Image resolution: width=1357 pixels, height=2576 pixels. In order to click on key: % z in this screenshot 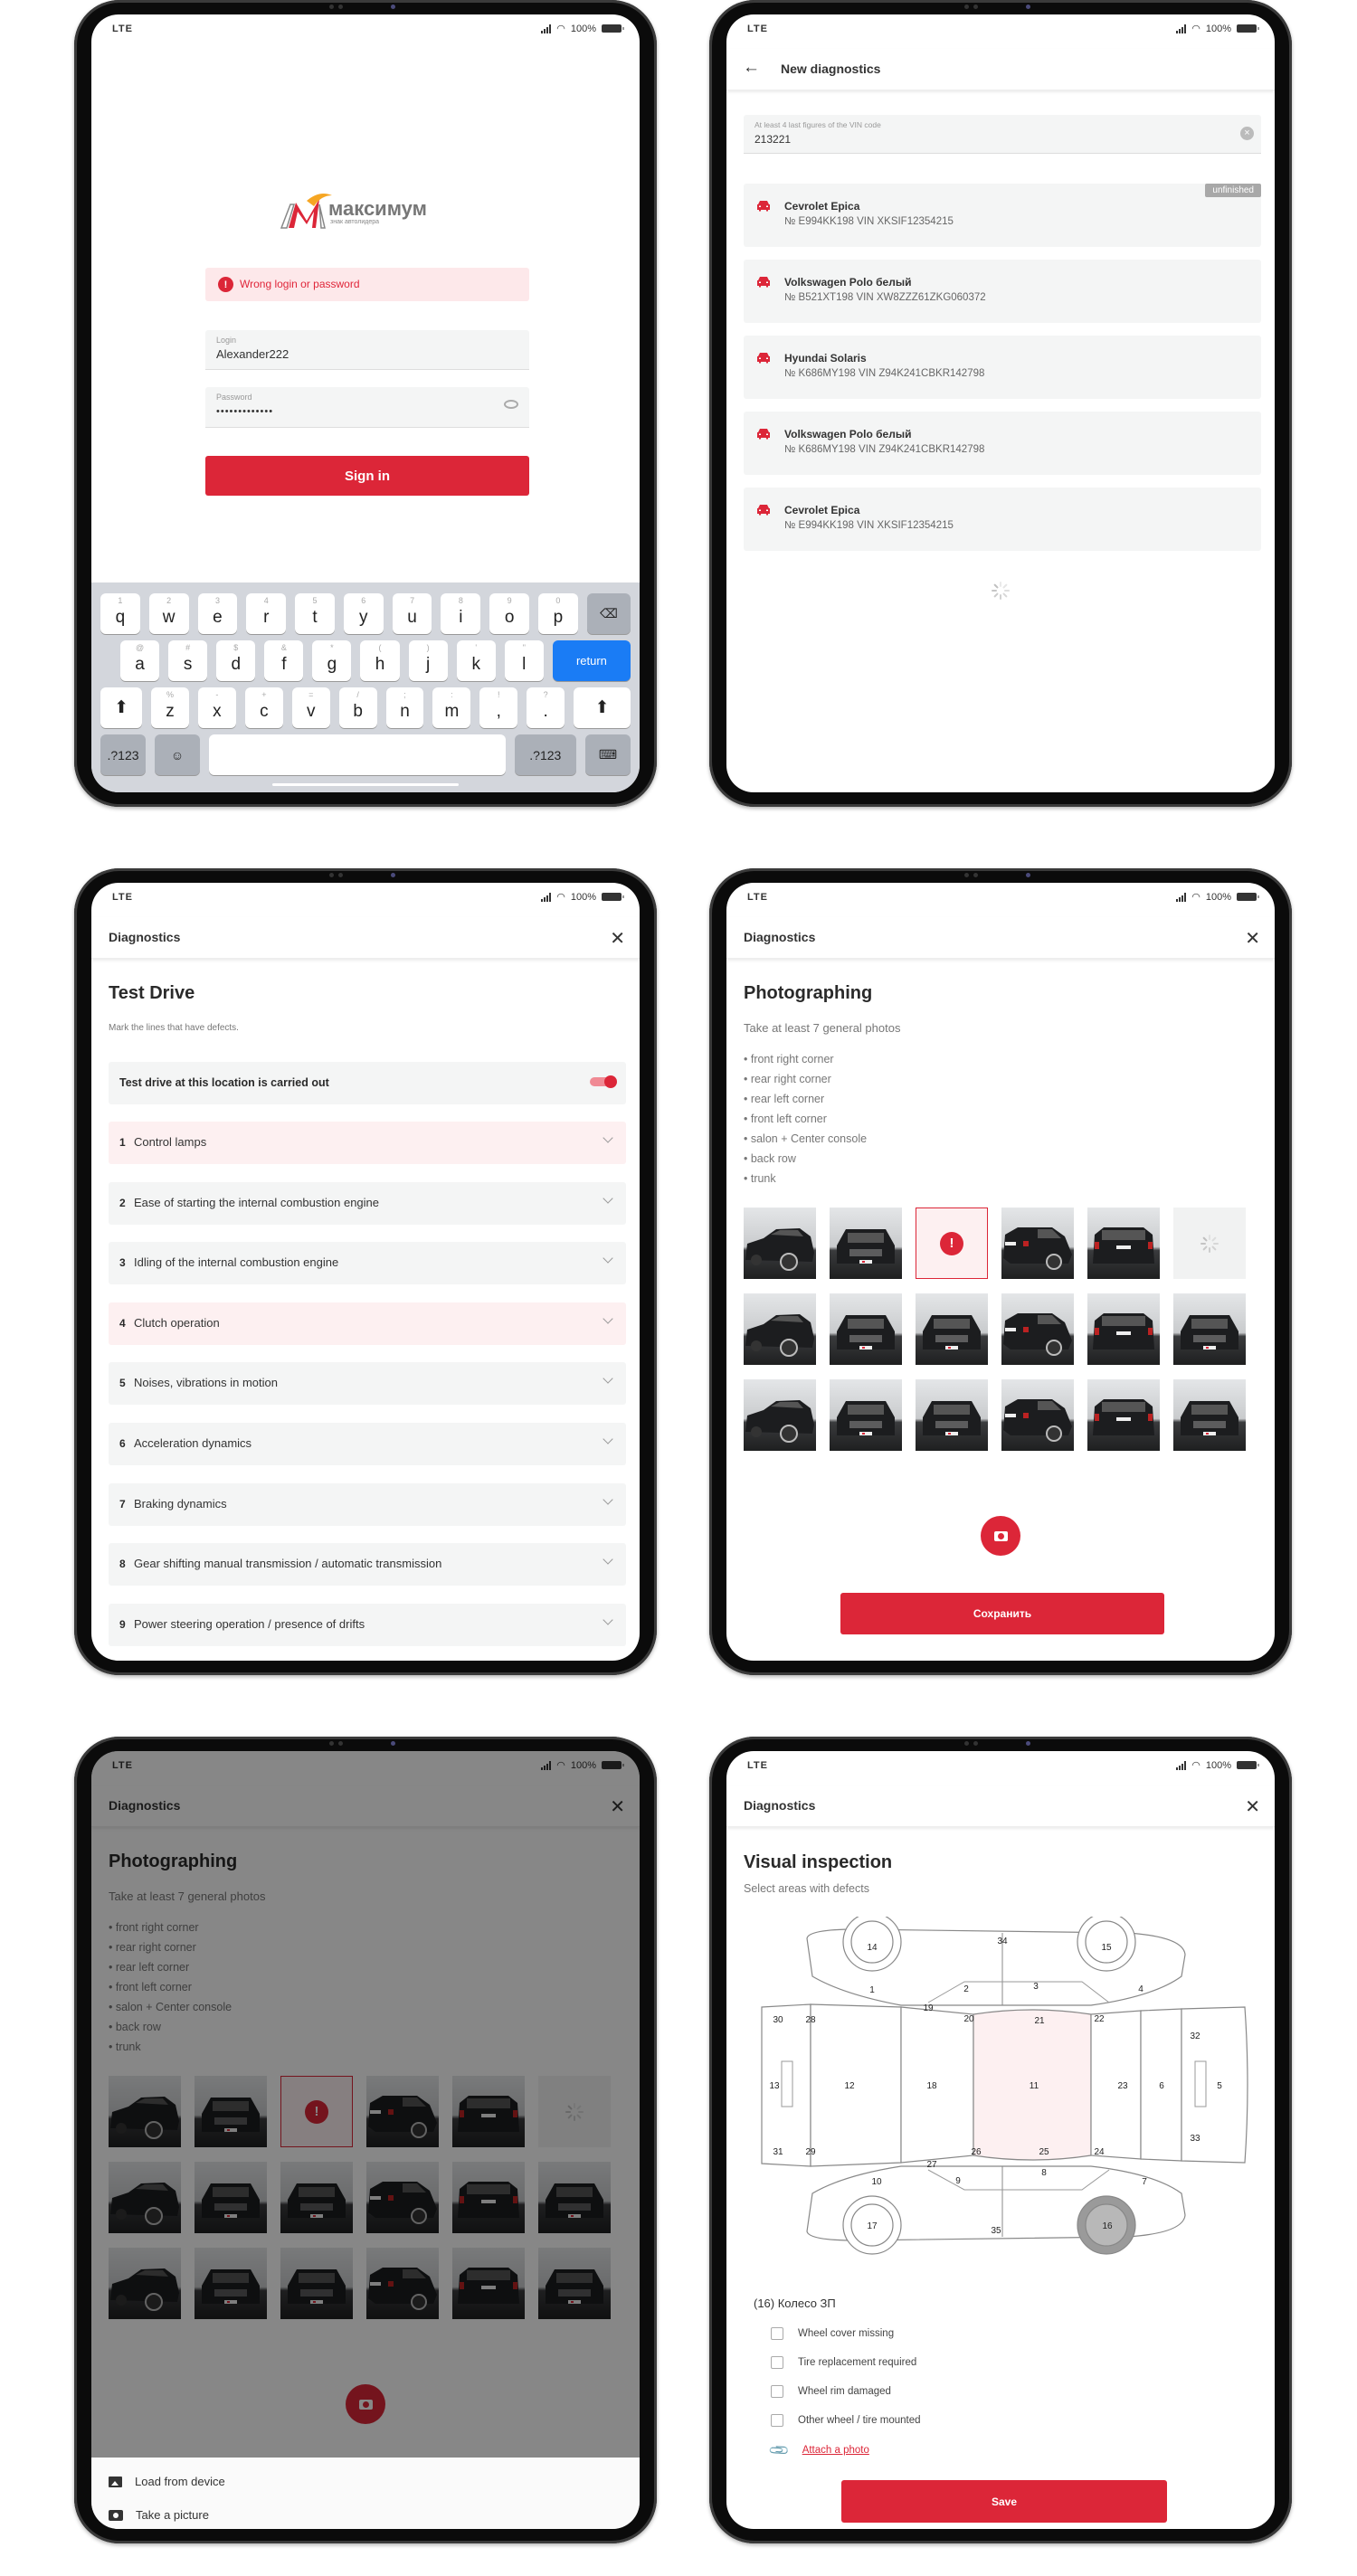, I will do `click(170, 707)`.